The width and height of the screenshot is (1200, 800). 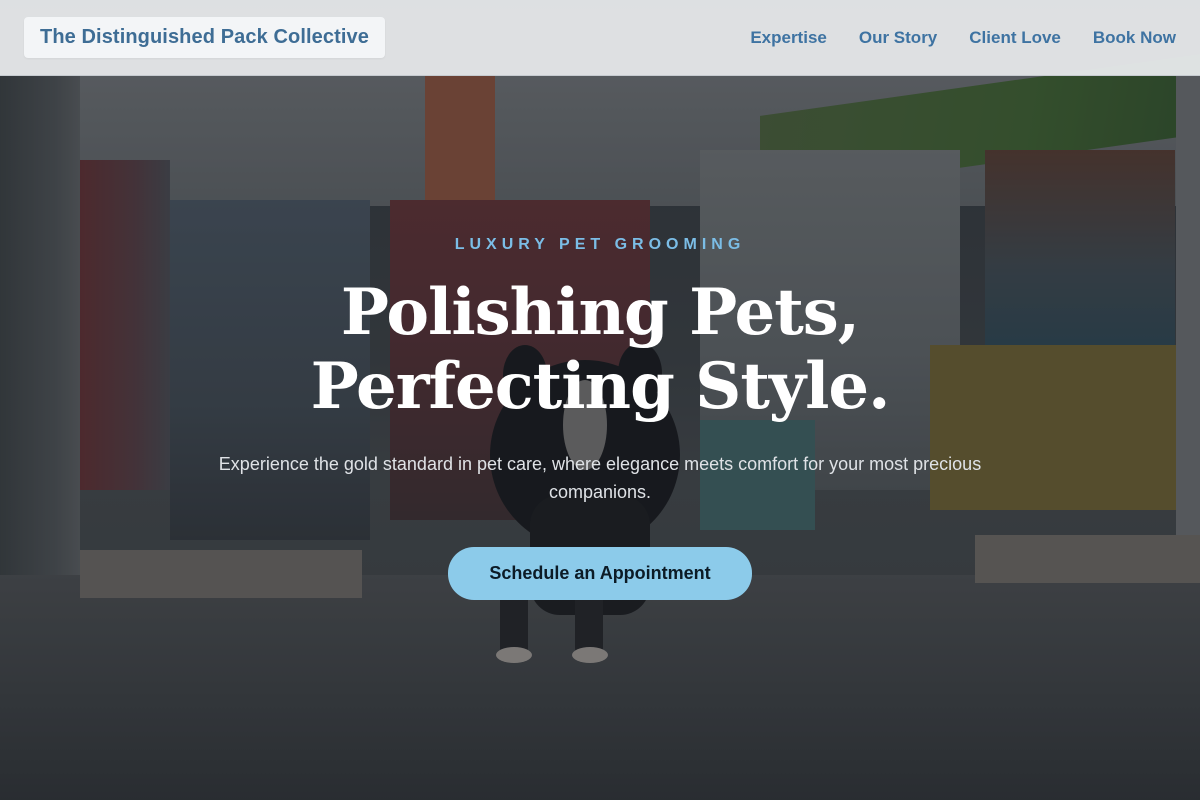 I want to click on headline-line-1: Polishing Pets,, so click(x=600, y=312).